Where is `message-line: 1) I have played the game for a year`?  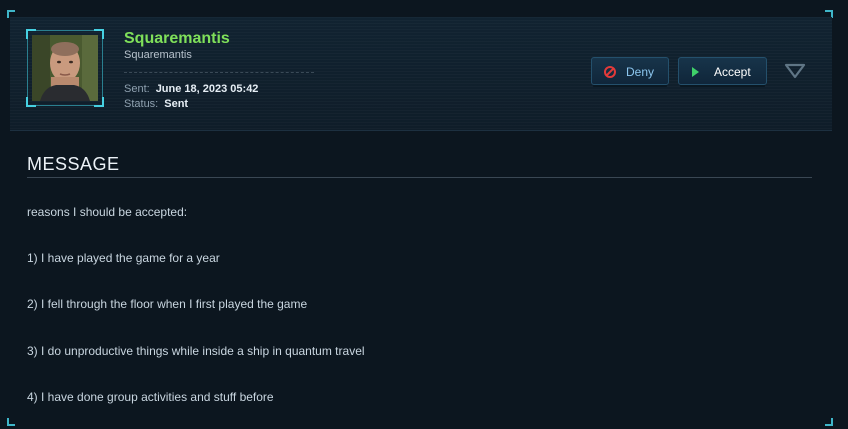 message-line: 1) I have played the game for a year is located at coordinates (123, 258).